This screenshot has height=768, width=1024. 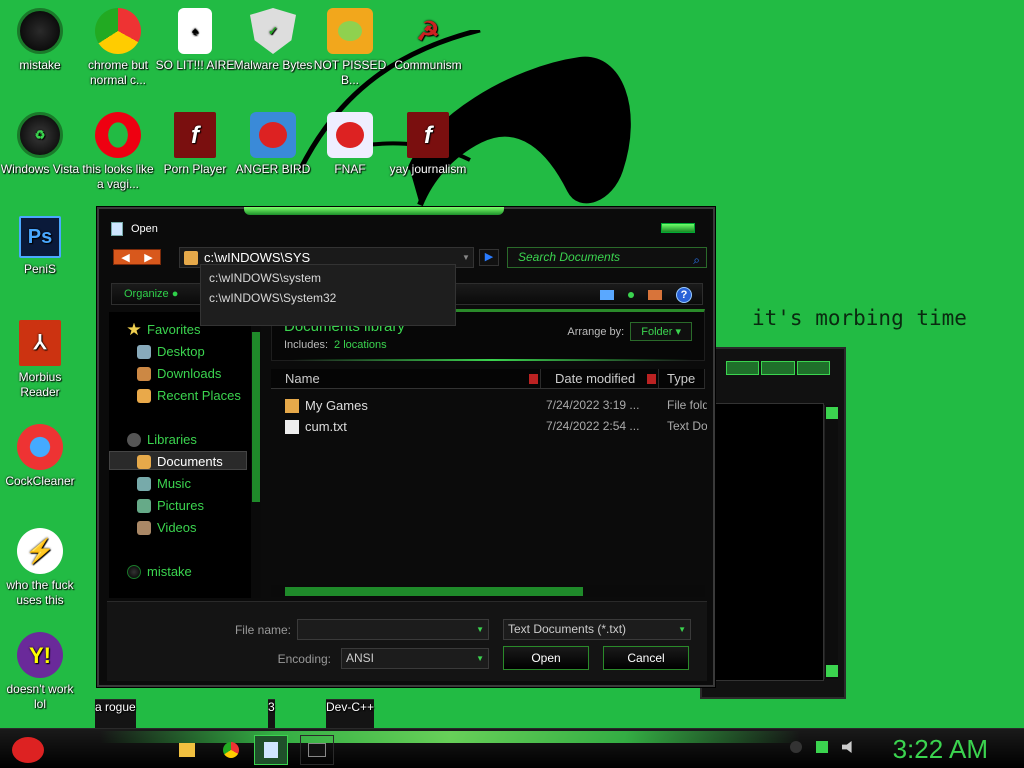 I want to click on taskbar: 3:22 AM, so click(x=512, y=748).